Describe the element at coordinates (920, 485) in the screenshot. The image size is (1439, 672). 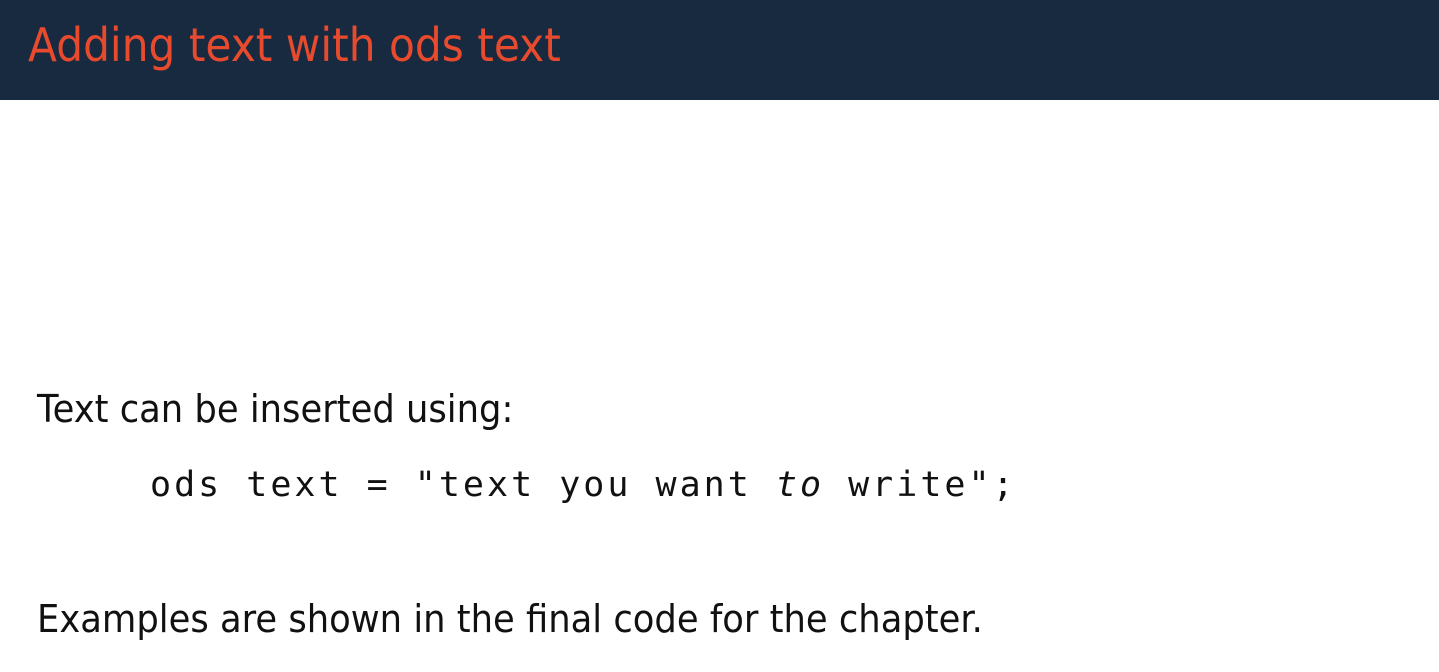
I see `code-part-after-keyword: write";` at that location.